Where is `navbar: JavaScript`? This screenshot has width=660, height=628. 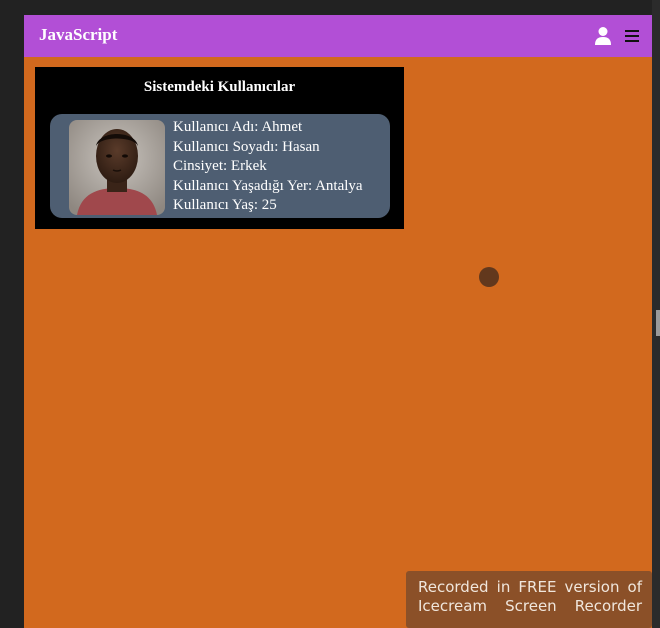
navbar: JavaScript is located at coordinates (338, 36).